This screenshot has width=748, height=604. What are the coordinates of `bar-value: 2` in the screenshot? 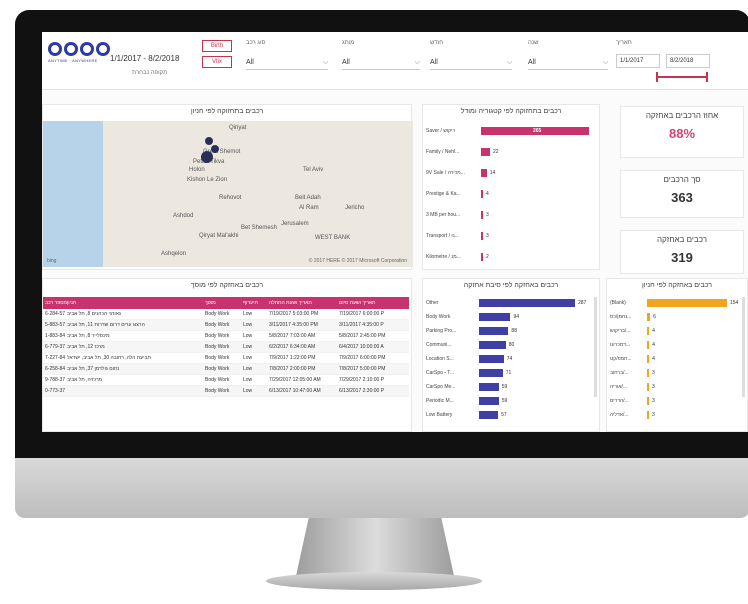 It's located at (487, 257).